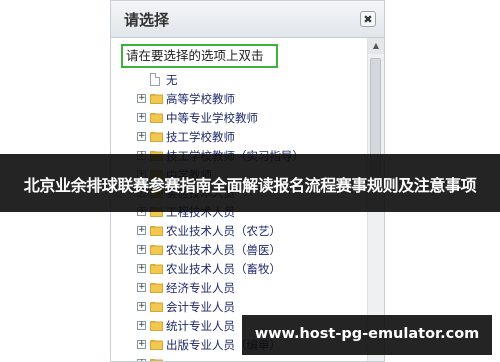 Image resolution: width=500 pixels, height=362 pixels. Describe the element at coordinates (172, 80) in the screenshot. I see `tree-item-label: 无` at that location.